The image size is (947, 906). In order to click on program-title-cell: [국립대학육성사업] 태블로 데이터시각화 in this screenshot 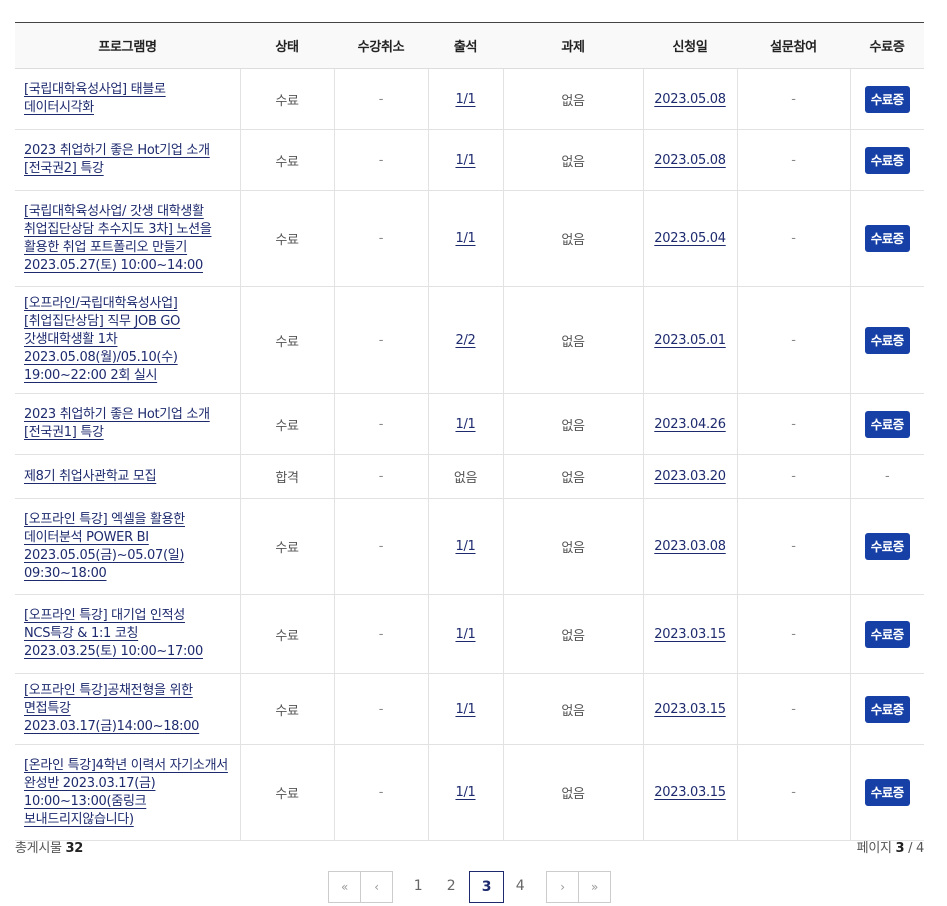, I will do `click(127, 99)`.